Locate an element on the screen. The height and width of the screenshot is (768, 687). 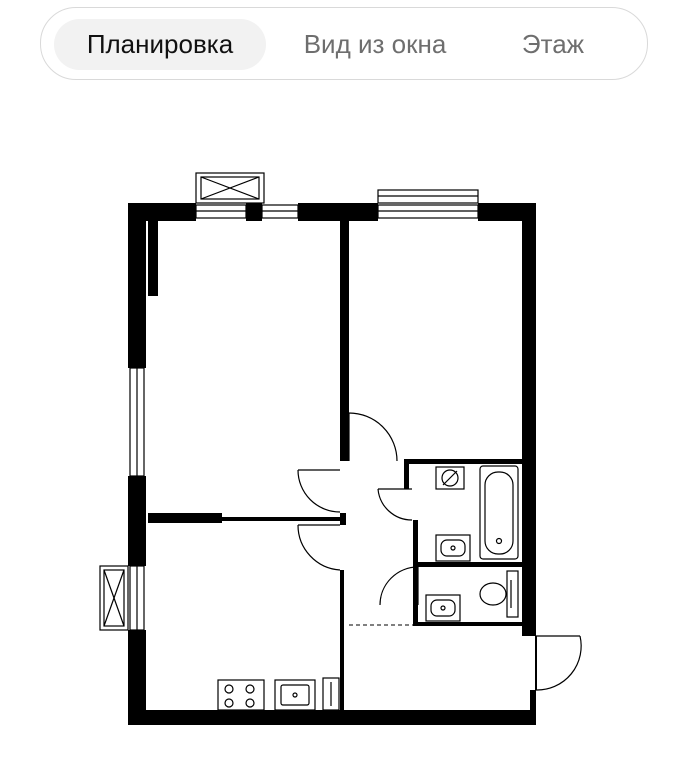
wall-top-center is located at coordinates (338, 212).